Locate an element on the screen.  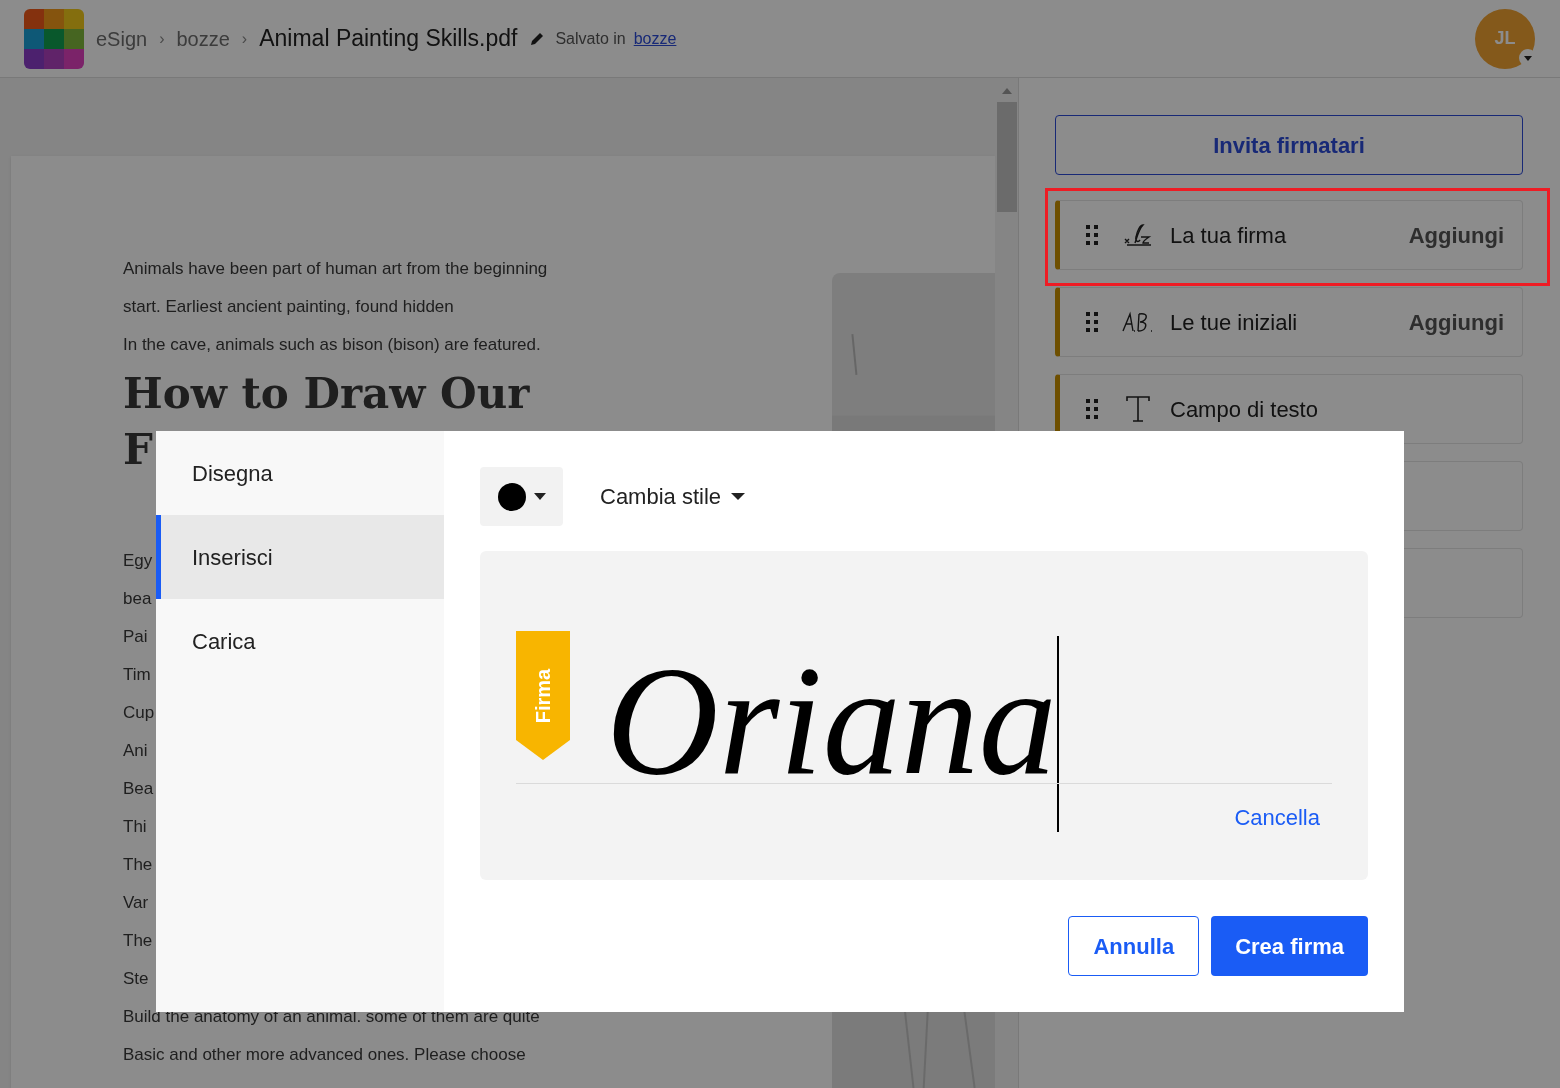
ribbon-label: Firma is located at coordinates (543, 695).